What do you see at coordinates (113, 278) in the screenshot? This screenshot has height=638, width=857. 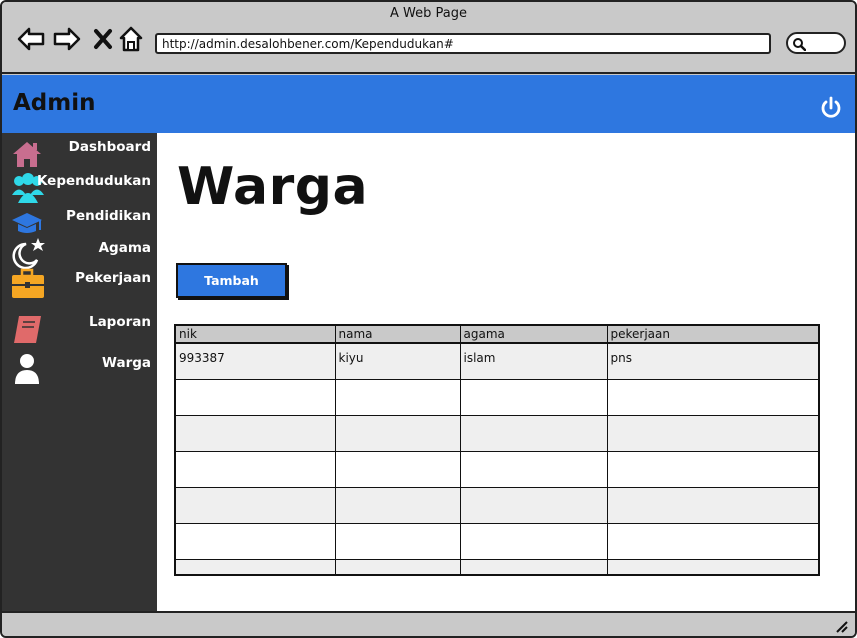 I see `sidebar-item-label: Pekerjaan` at bounding box center [113, 278].